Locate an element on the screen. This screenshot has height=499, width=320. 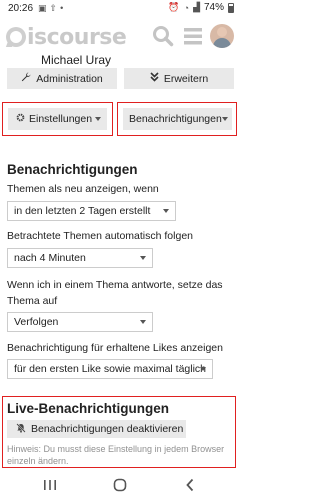
reply-label-line2: Thema auf is located at coordinates (32, 301).